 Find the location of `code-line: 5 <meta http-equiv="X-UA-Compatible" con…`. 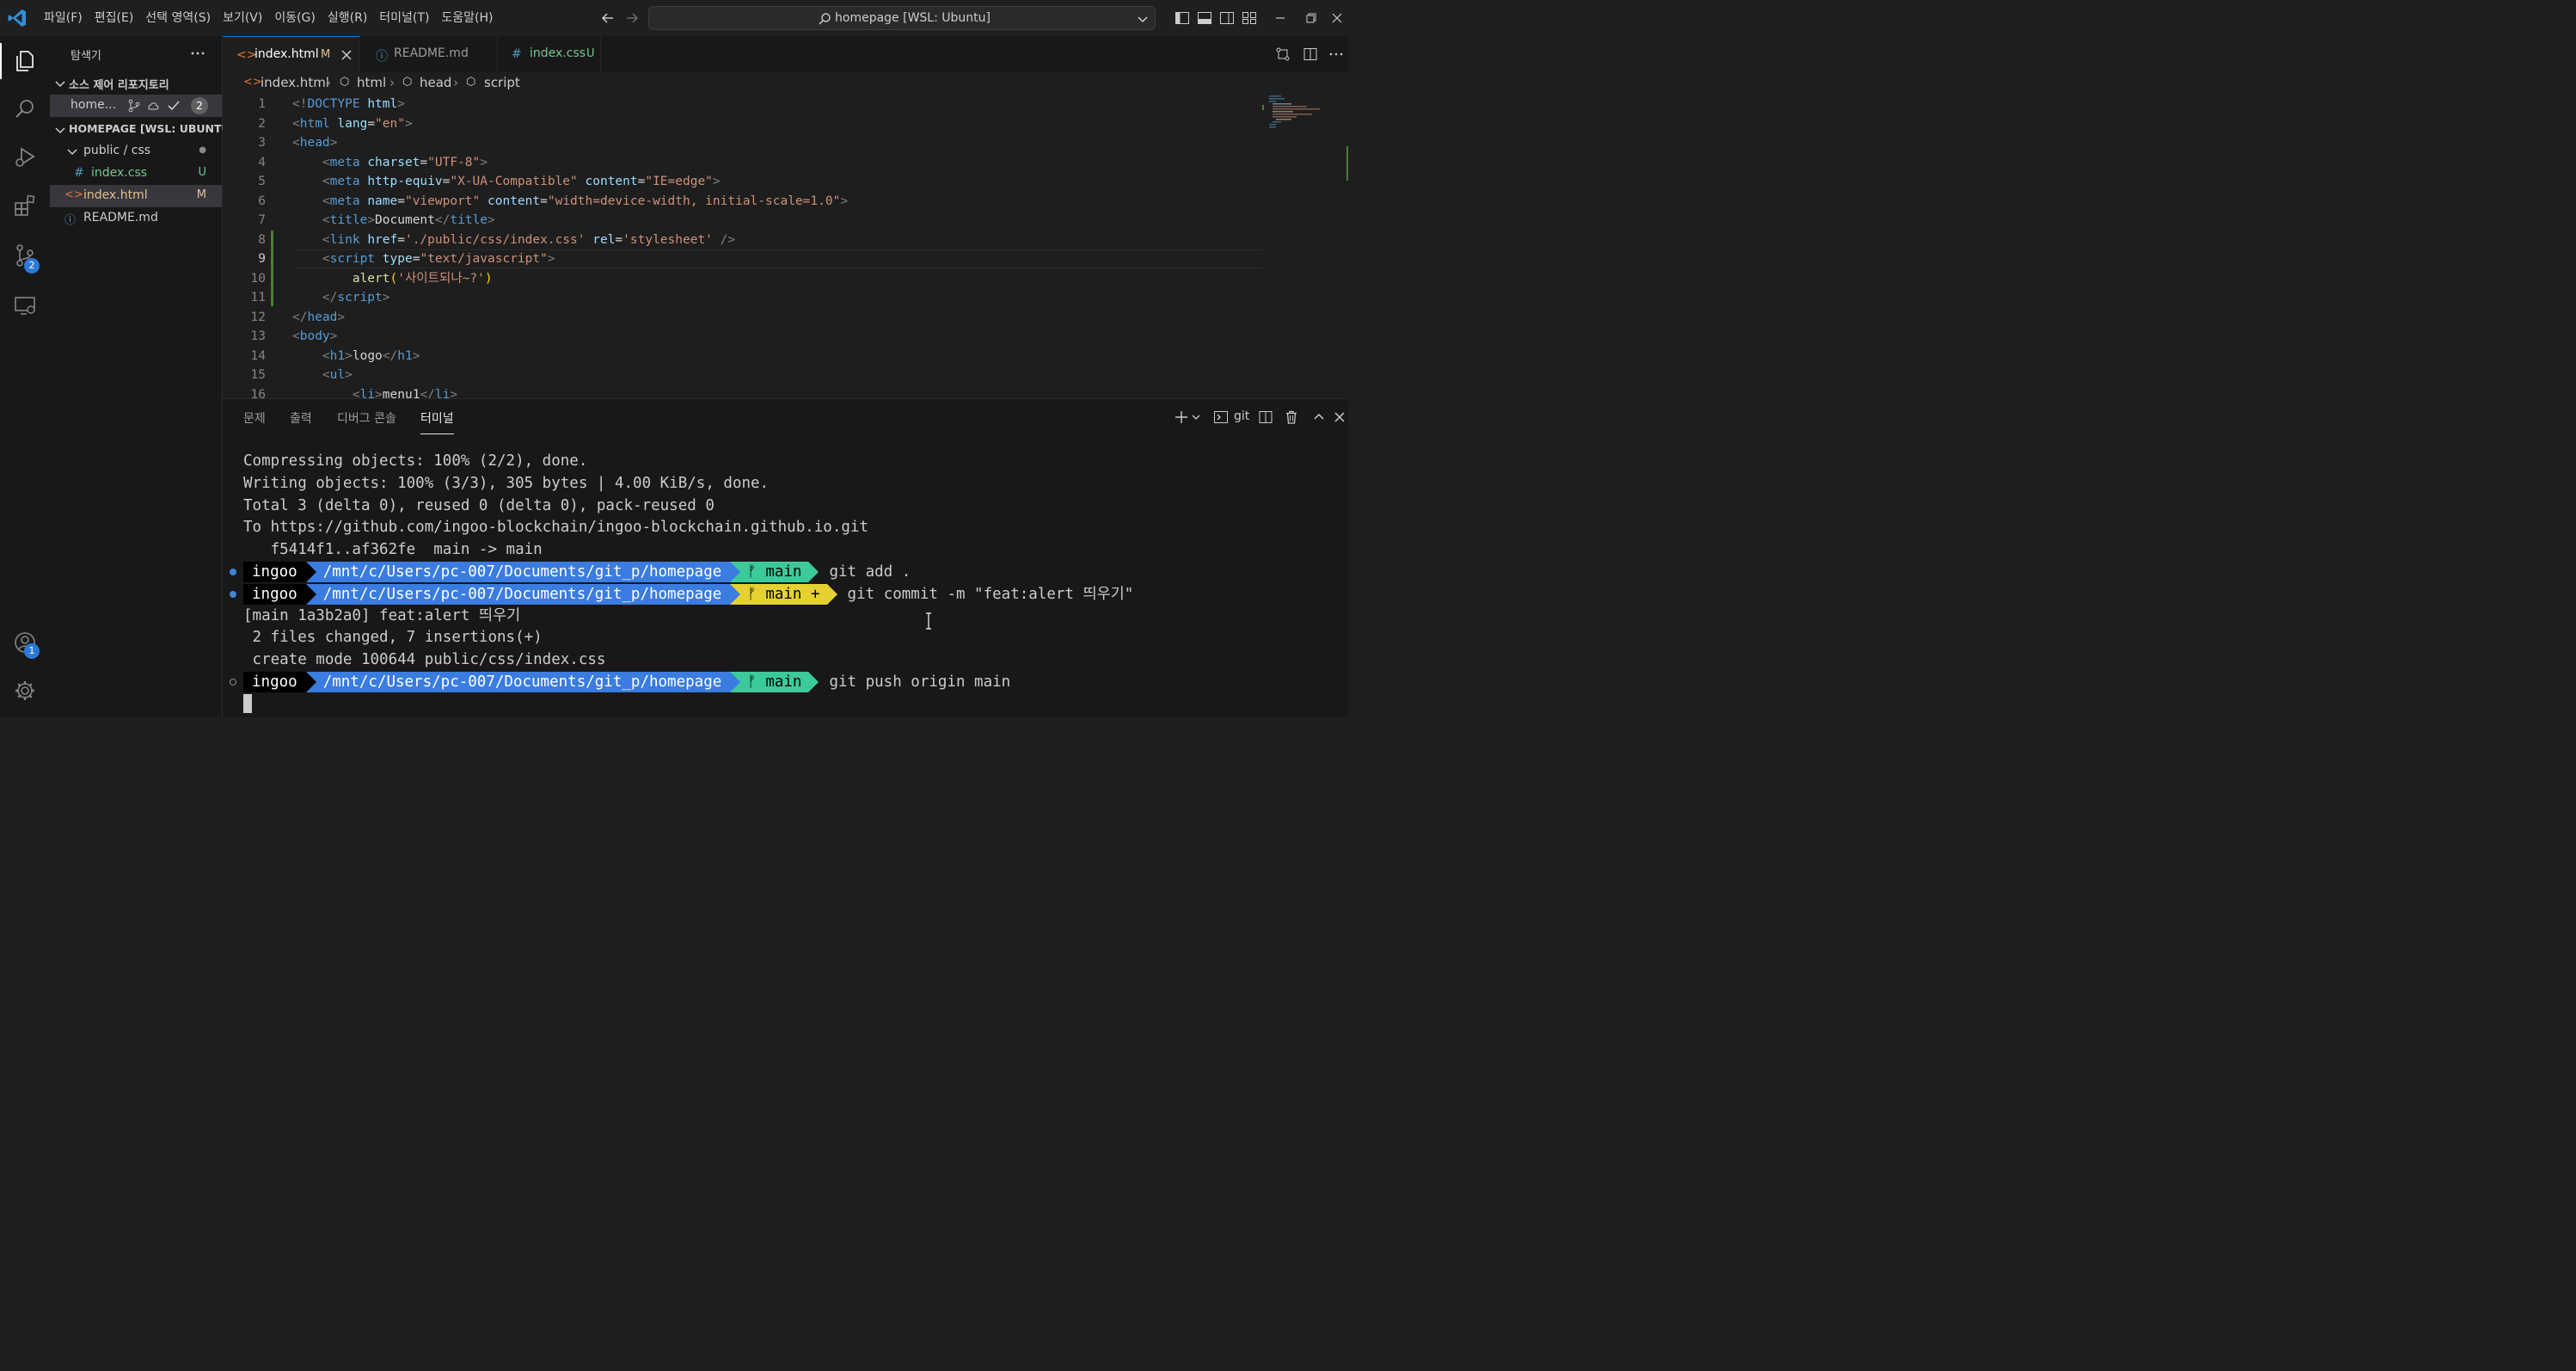

code-line: 5 <meta http-equiv="X-UA-Compatible" con… is located at coordinates (785, 181).